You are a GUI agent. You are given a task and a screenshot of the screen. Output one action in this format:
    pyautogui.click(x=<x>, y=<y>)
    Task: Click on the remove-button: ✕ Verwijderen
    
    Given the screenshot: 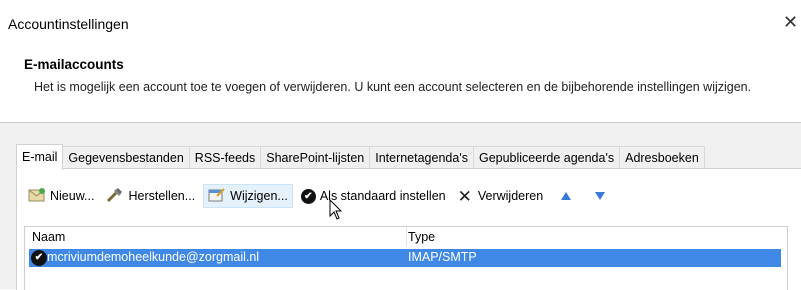 What is the action you would take?
    pyautogui.click(x=501, y=196)
    